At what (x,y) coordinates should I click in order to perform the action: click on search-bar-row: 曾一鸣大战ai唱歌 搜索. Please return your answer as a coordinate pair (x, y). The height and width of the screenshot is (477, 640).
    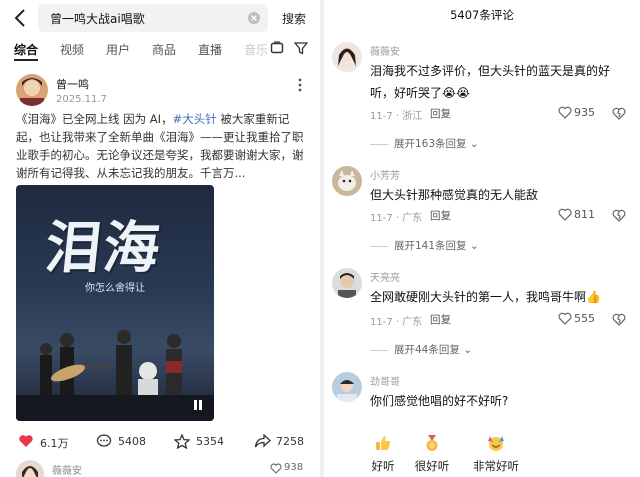
    Looking at the image, I should click on (160, 18).